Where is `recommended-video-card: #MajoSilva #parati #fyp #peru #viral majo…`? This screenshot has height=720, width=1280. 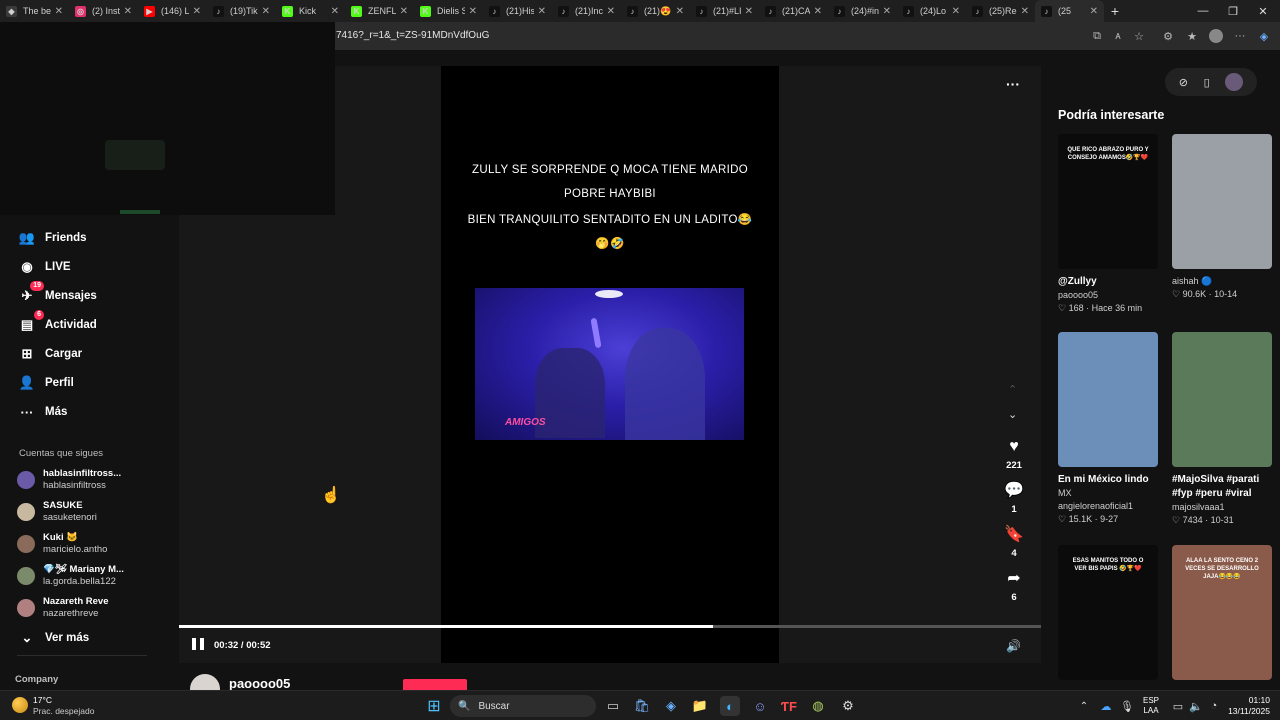
recommended-video-card: #MajoSilva #parati #fyp #peru #viral majo… is located at coordinates (1222, 429).